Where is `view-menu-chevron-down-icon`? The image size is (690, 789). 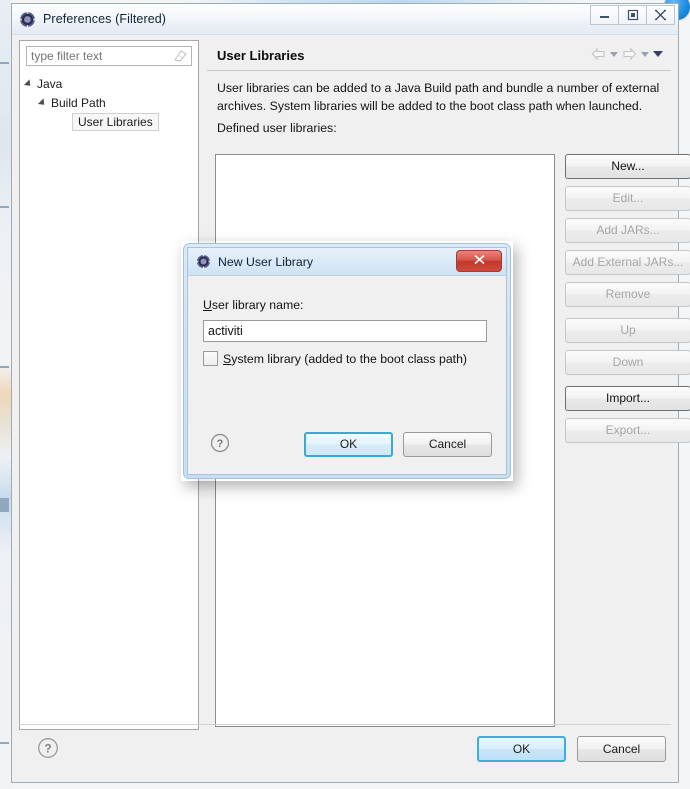
view-menu-chevron-down-icon is located at coordinates (658, 54).